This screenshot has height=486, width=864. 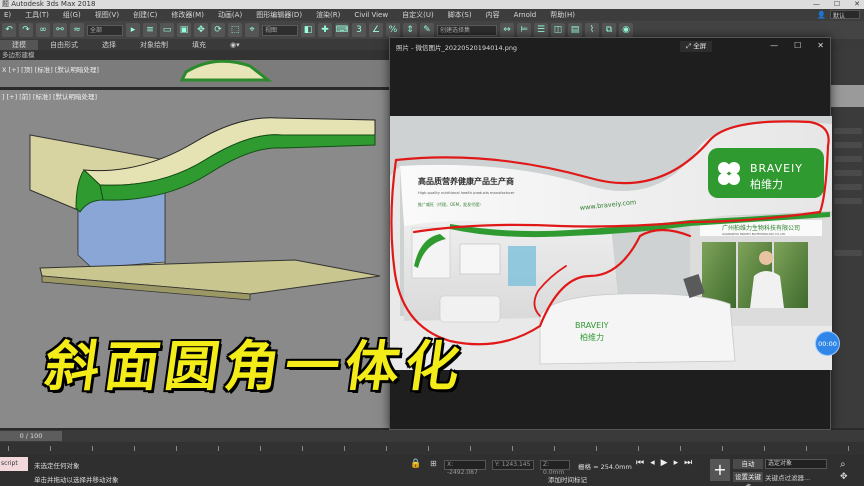 What do you see at coordinates (609, 30) in the screenshot?
I see `schematic-view-icon: ⧉` at bounding box center [609, 30].